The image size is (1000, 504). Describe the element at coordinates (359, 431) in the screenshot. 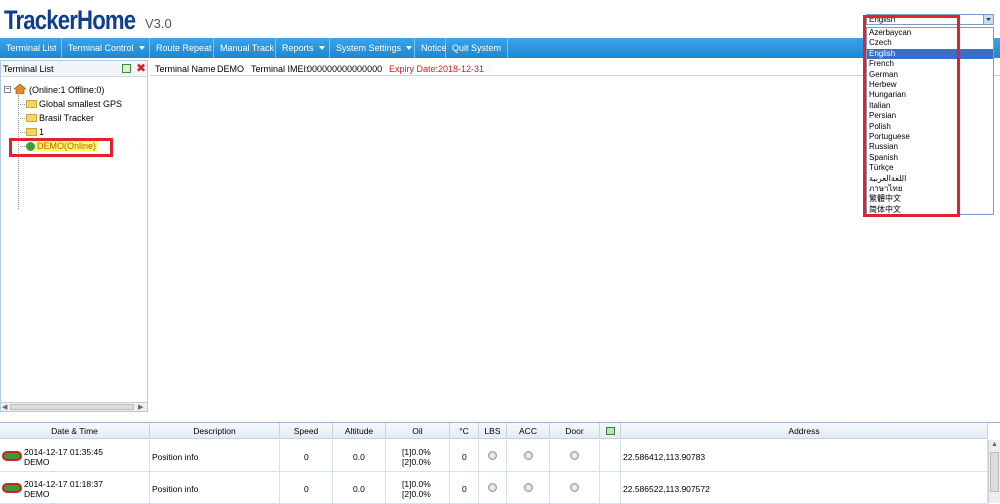

I see `column-header: Altitude` at that location.